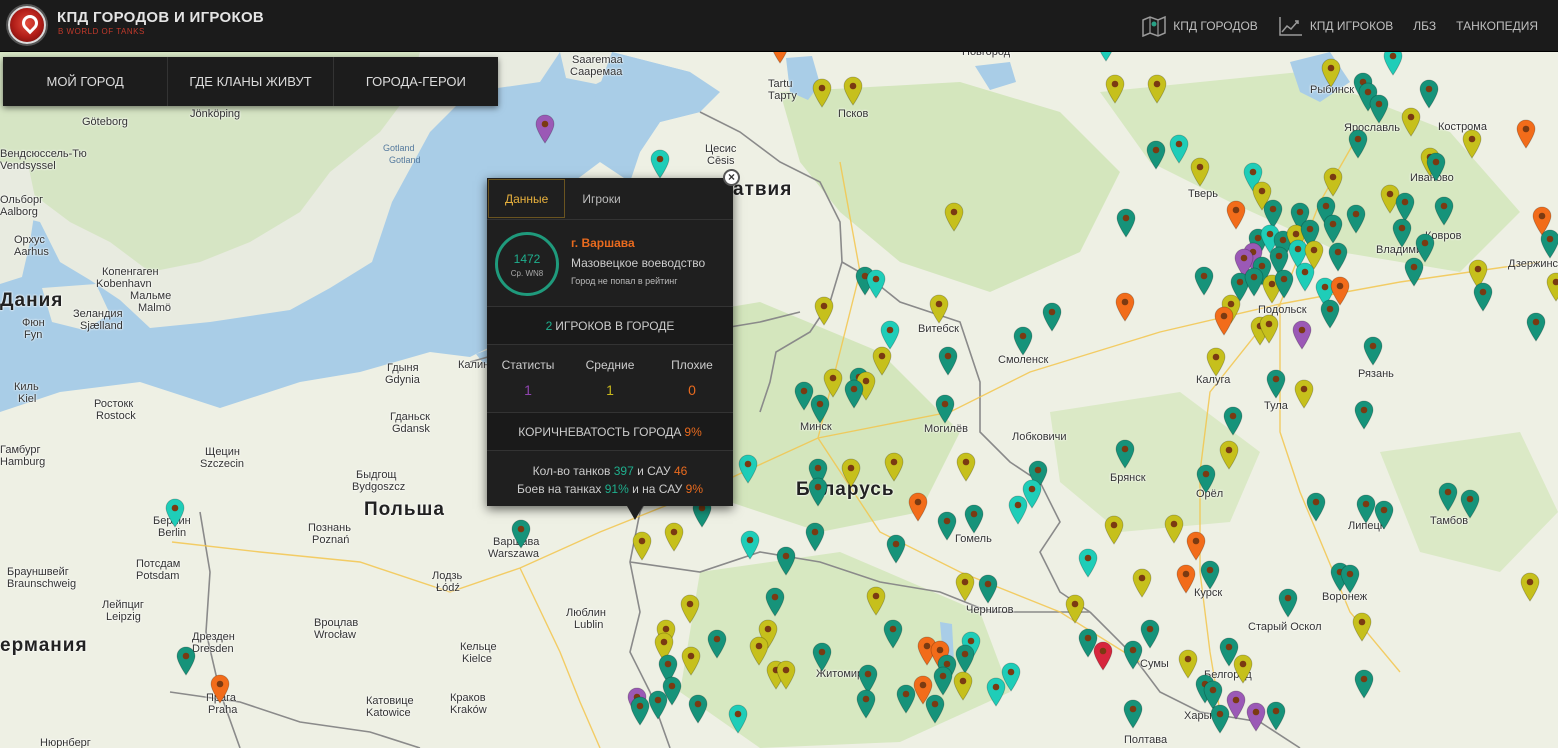  I want to click on site-title: КПД ГОРОДОВ И ИГРОКОВ, so click(160, 17).